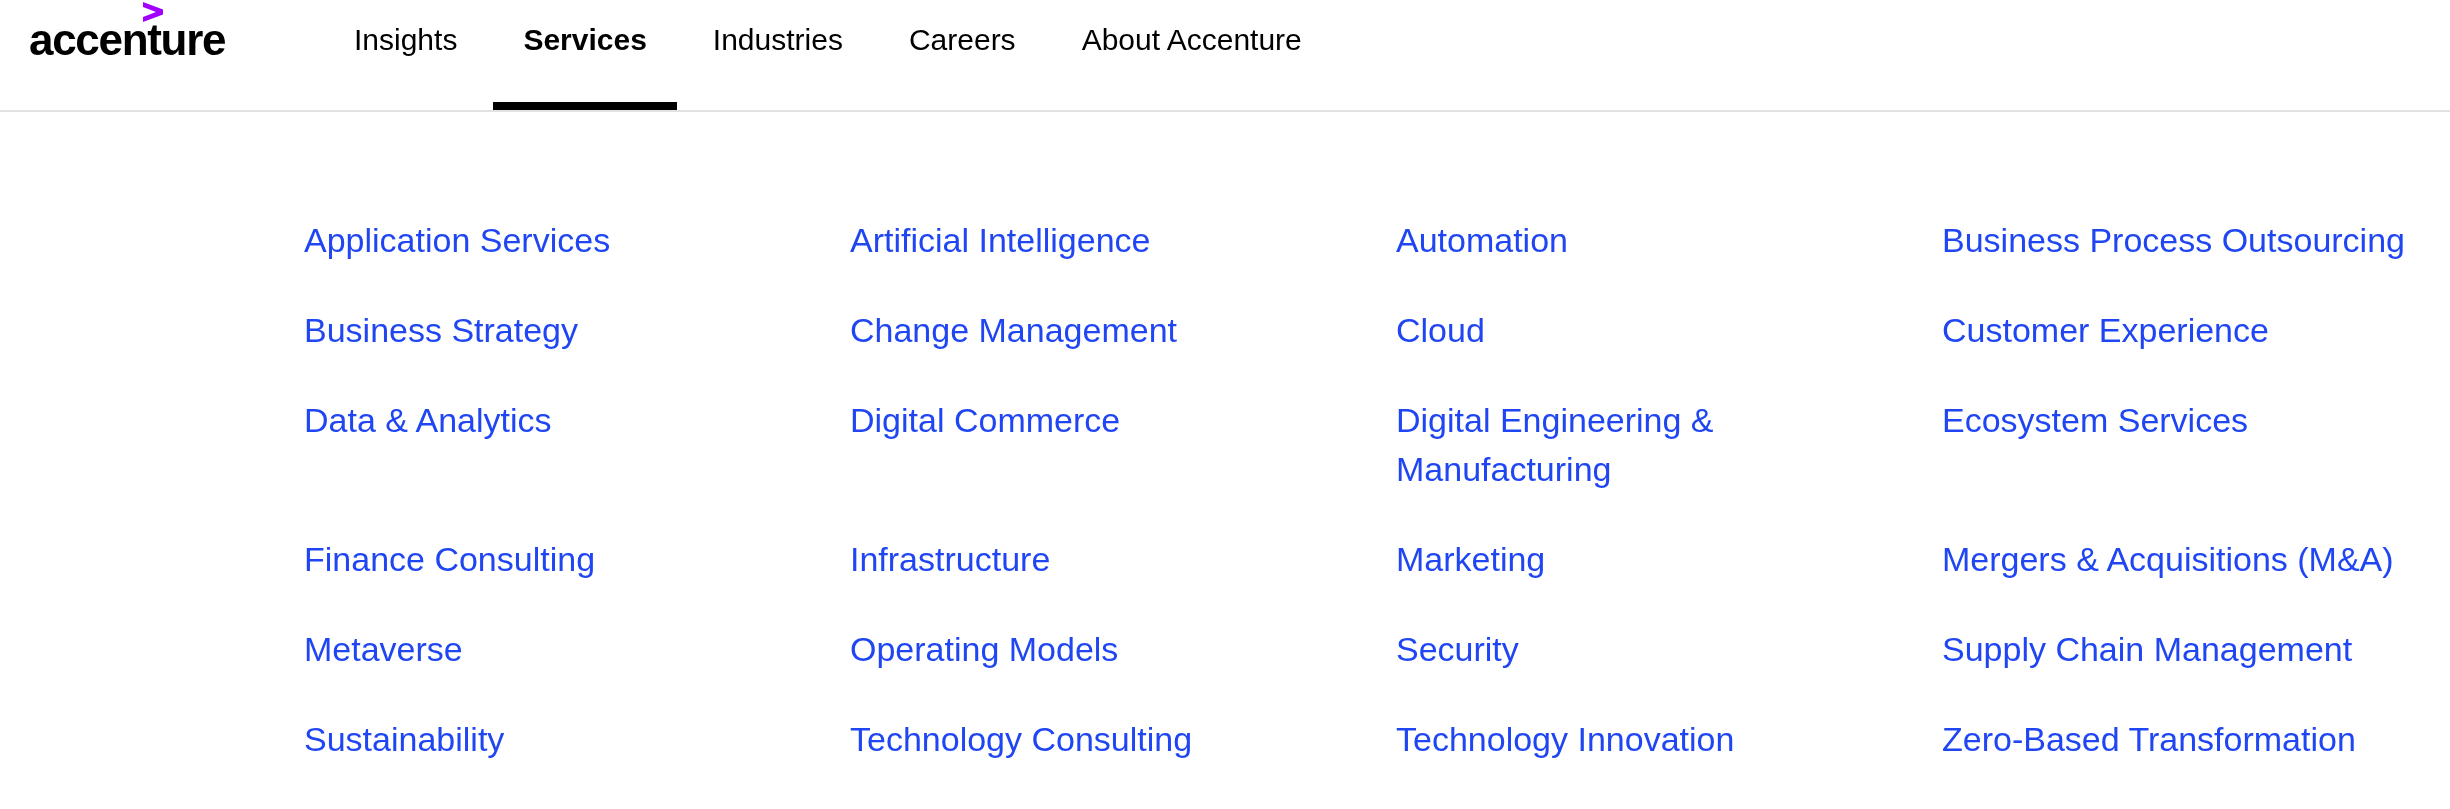  I want to click on service-link: Digital Engineering & Manufacturing, so click(1643, 445).